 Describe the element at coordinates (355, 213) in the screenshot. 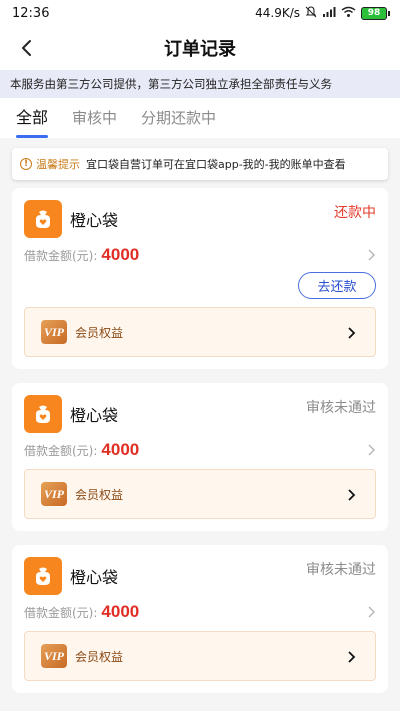

I see `order-status: 还款中` at that location.